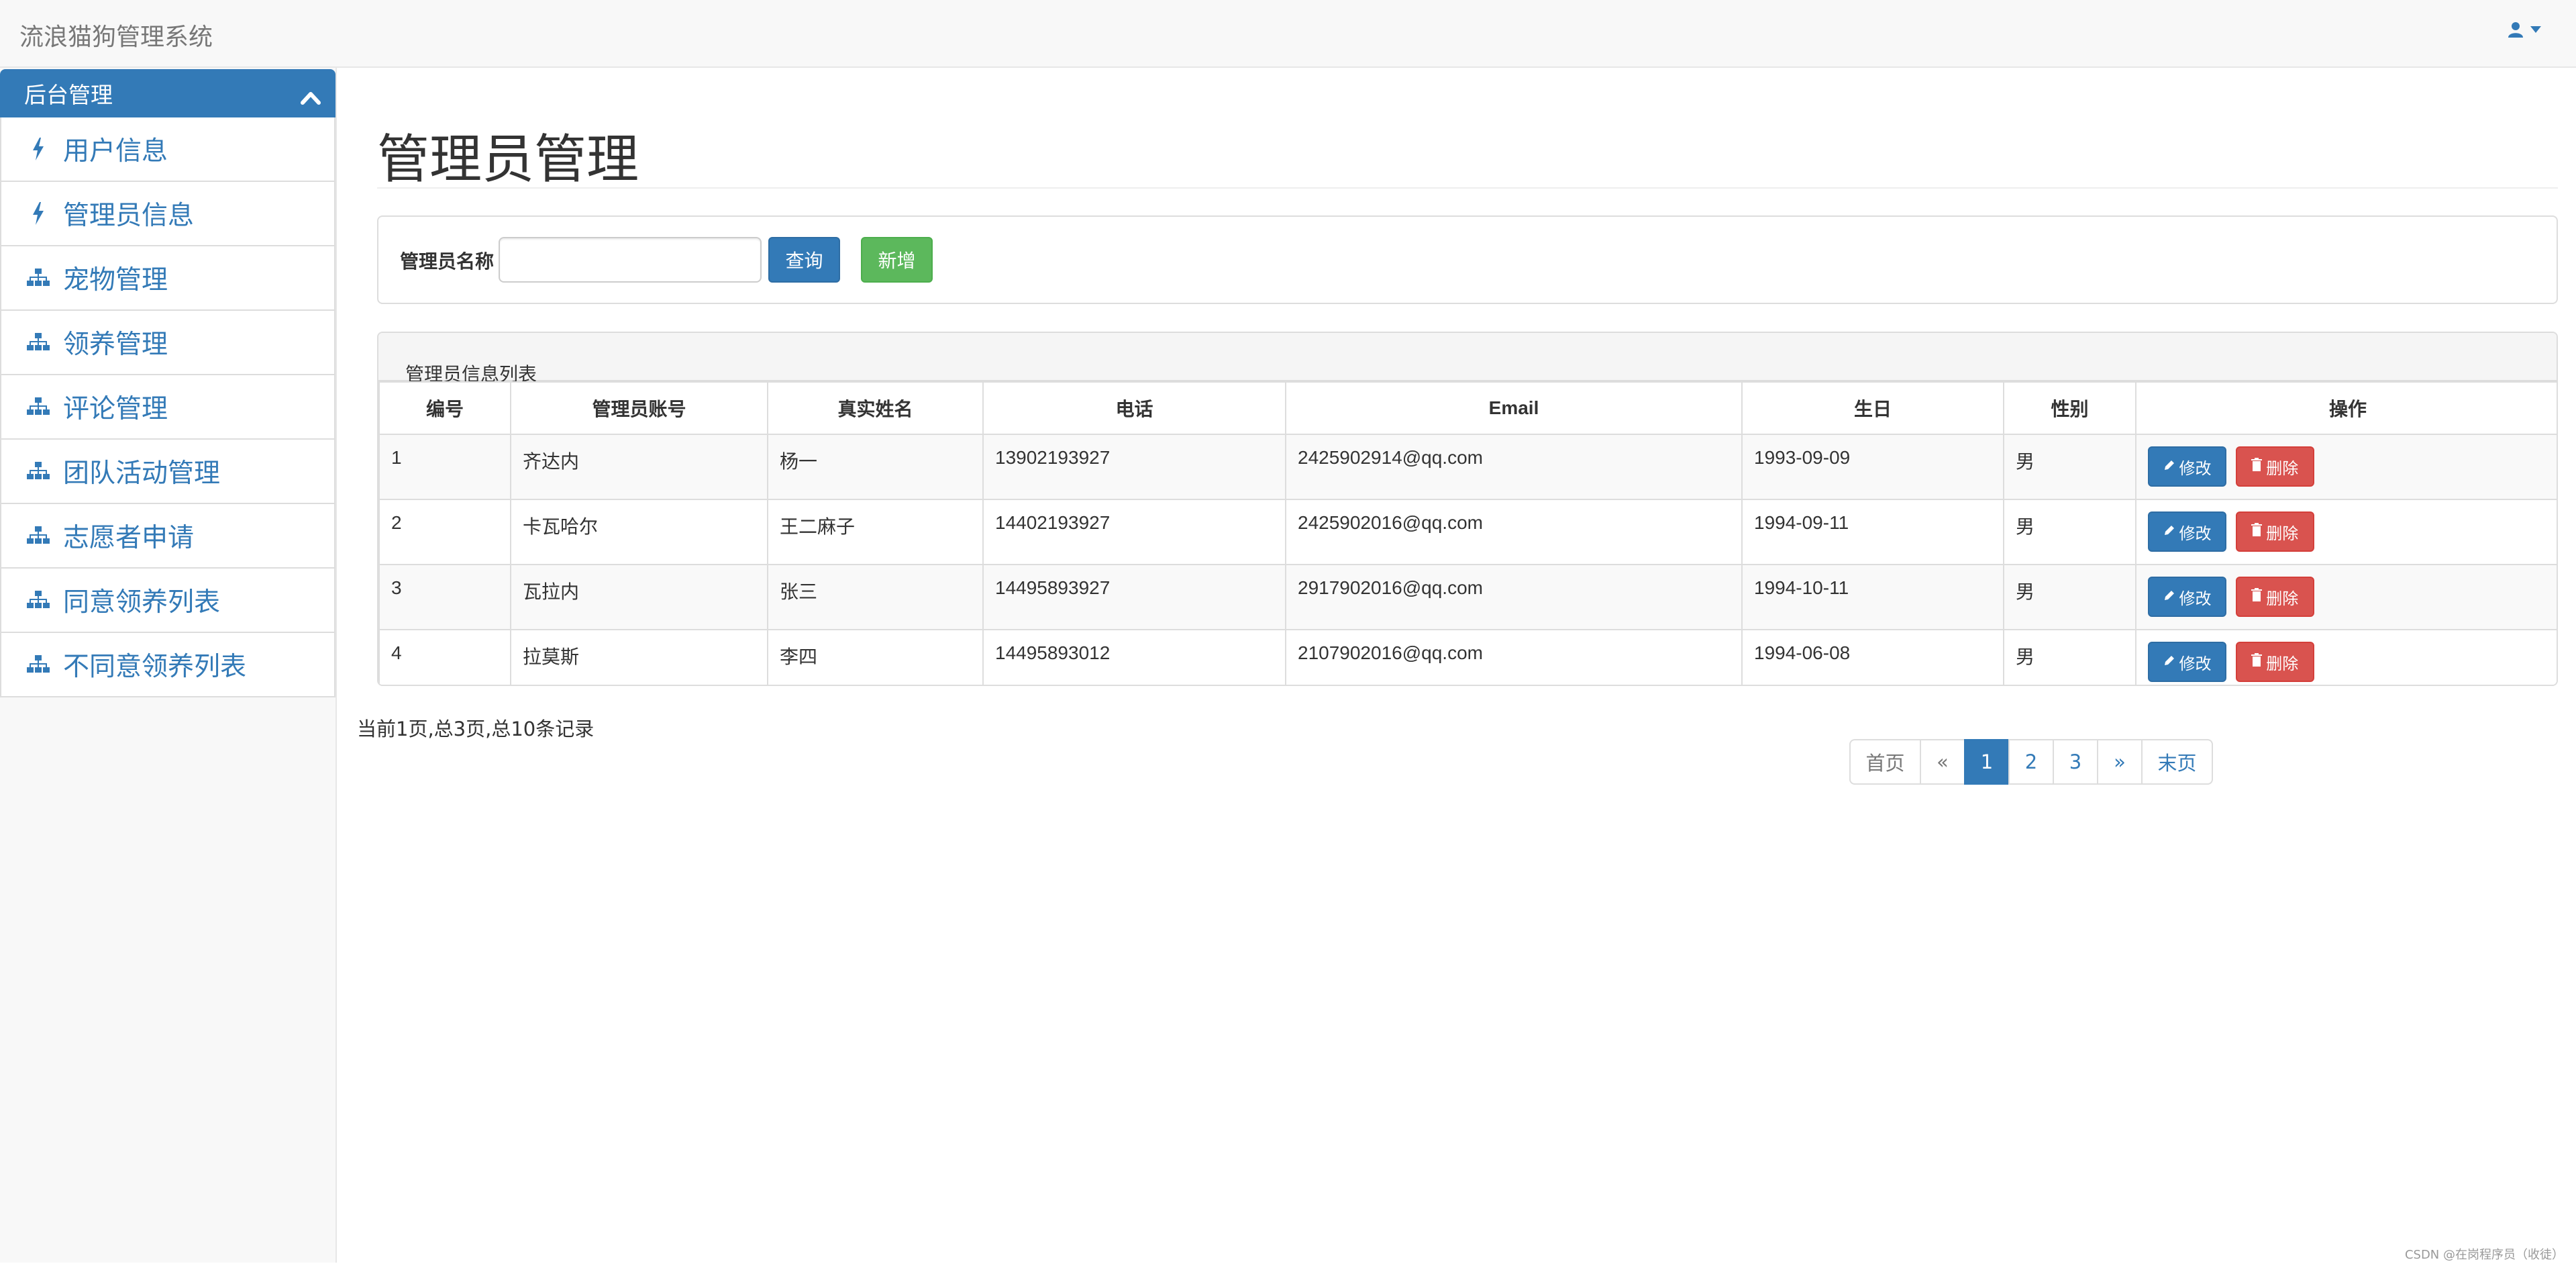  Describe the element at coordinates (1467, 359) in the screenshot. I see `table-heading: 管理员信息列表` at that location.